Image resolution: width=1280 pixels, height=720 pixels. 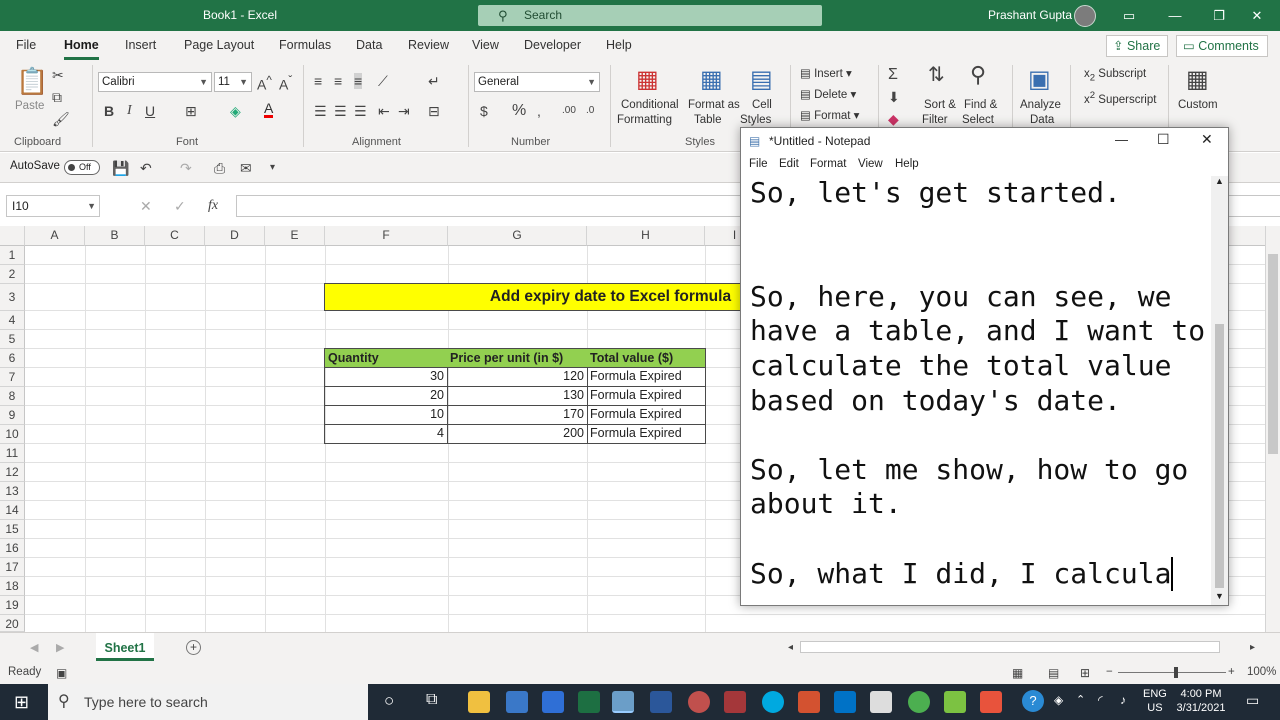 I want to click on avatar, so click(x=1085, y=16).